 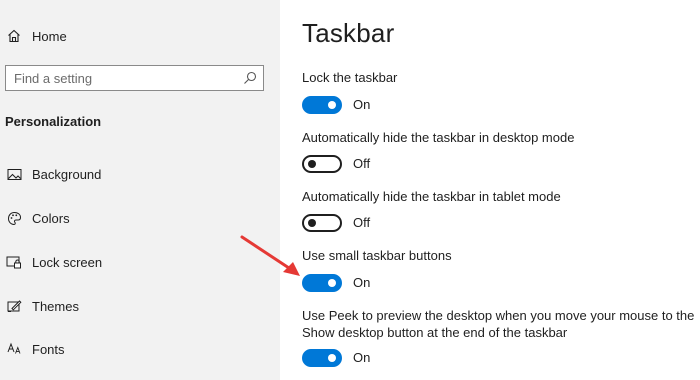 I want to click on sidebar-item-home: Home, so click(x=140, y=36).